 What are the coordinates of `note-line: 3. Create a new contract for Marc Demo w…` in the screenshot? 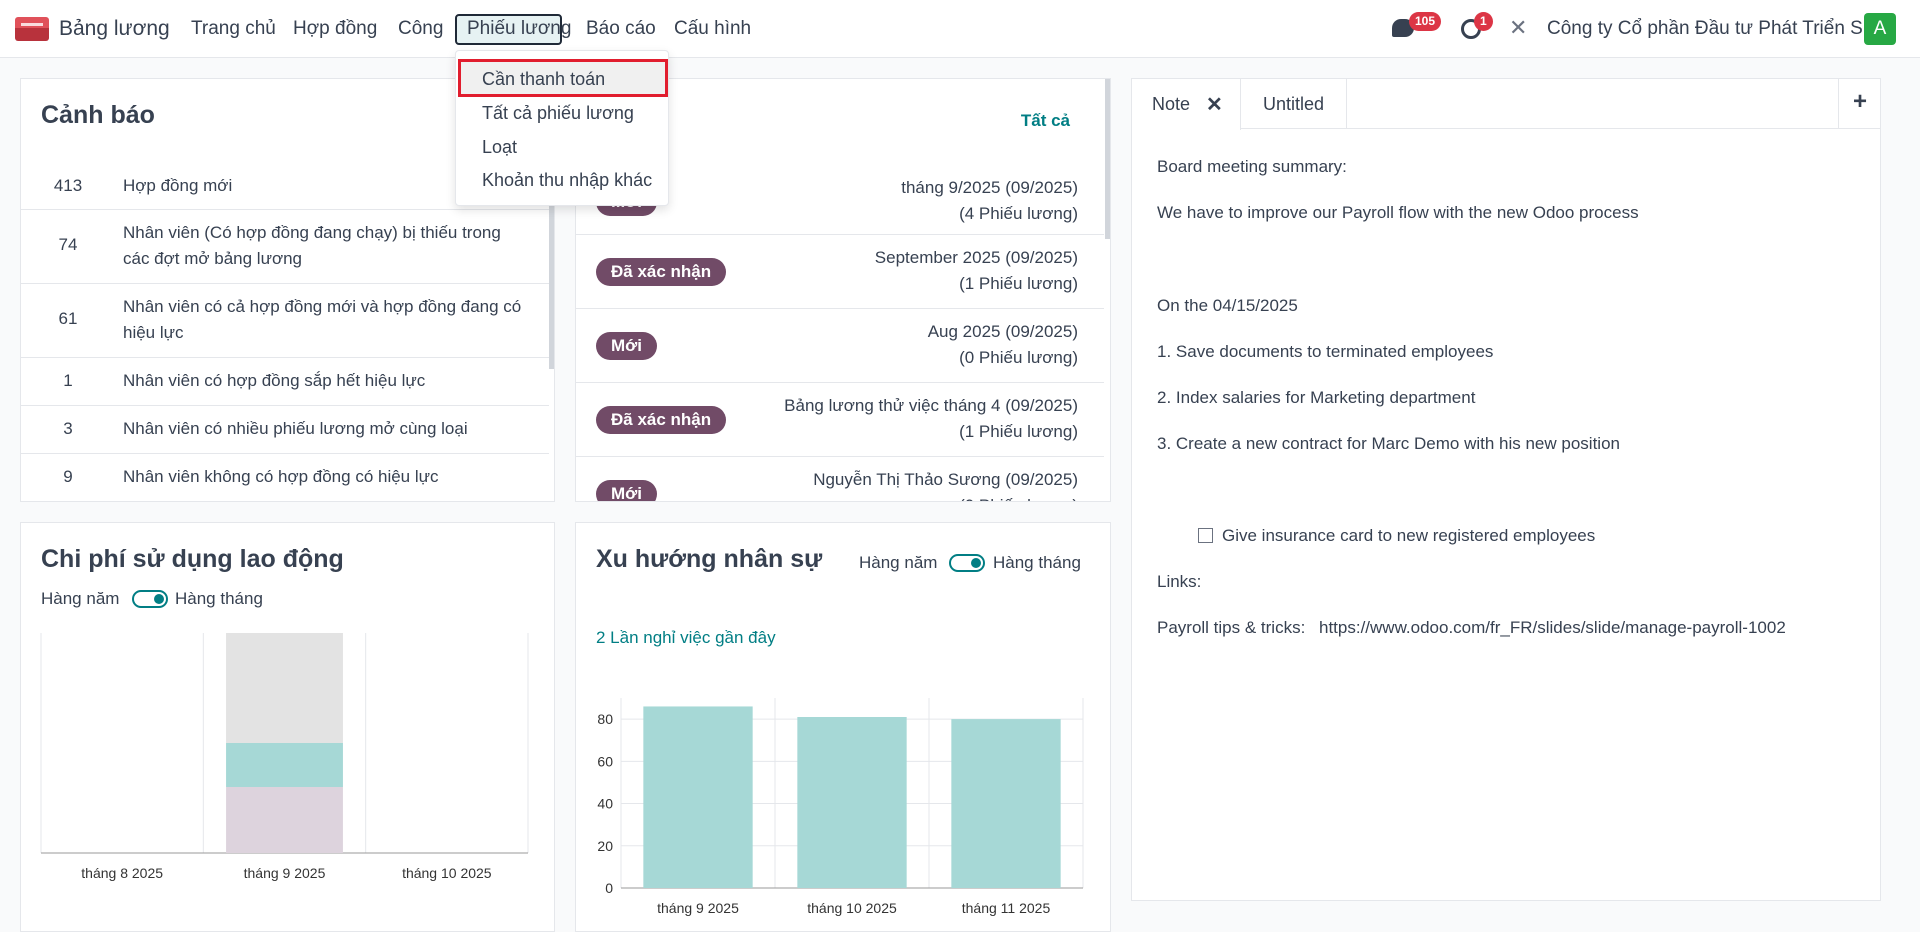 It's located at (1388, 443).